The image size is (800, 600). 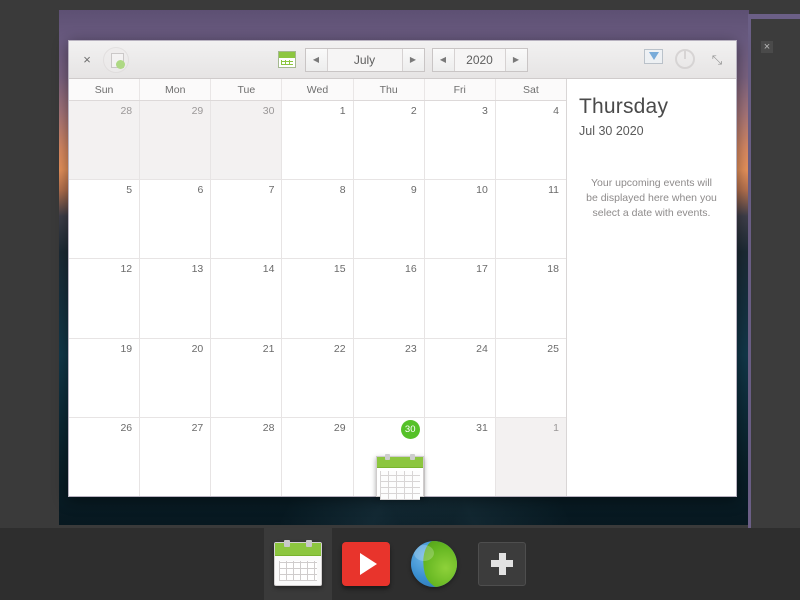 I want to click on titlebar-actions: ⤡, so click(x=686, y=59).